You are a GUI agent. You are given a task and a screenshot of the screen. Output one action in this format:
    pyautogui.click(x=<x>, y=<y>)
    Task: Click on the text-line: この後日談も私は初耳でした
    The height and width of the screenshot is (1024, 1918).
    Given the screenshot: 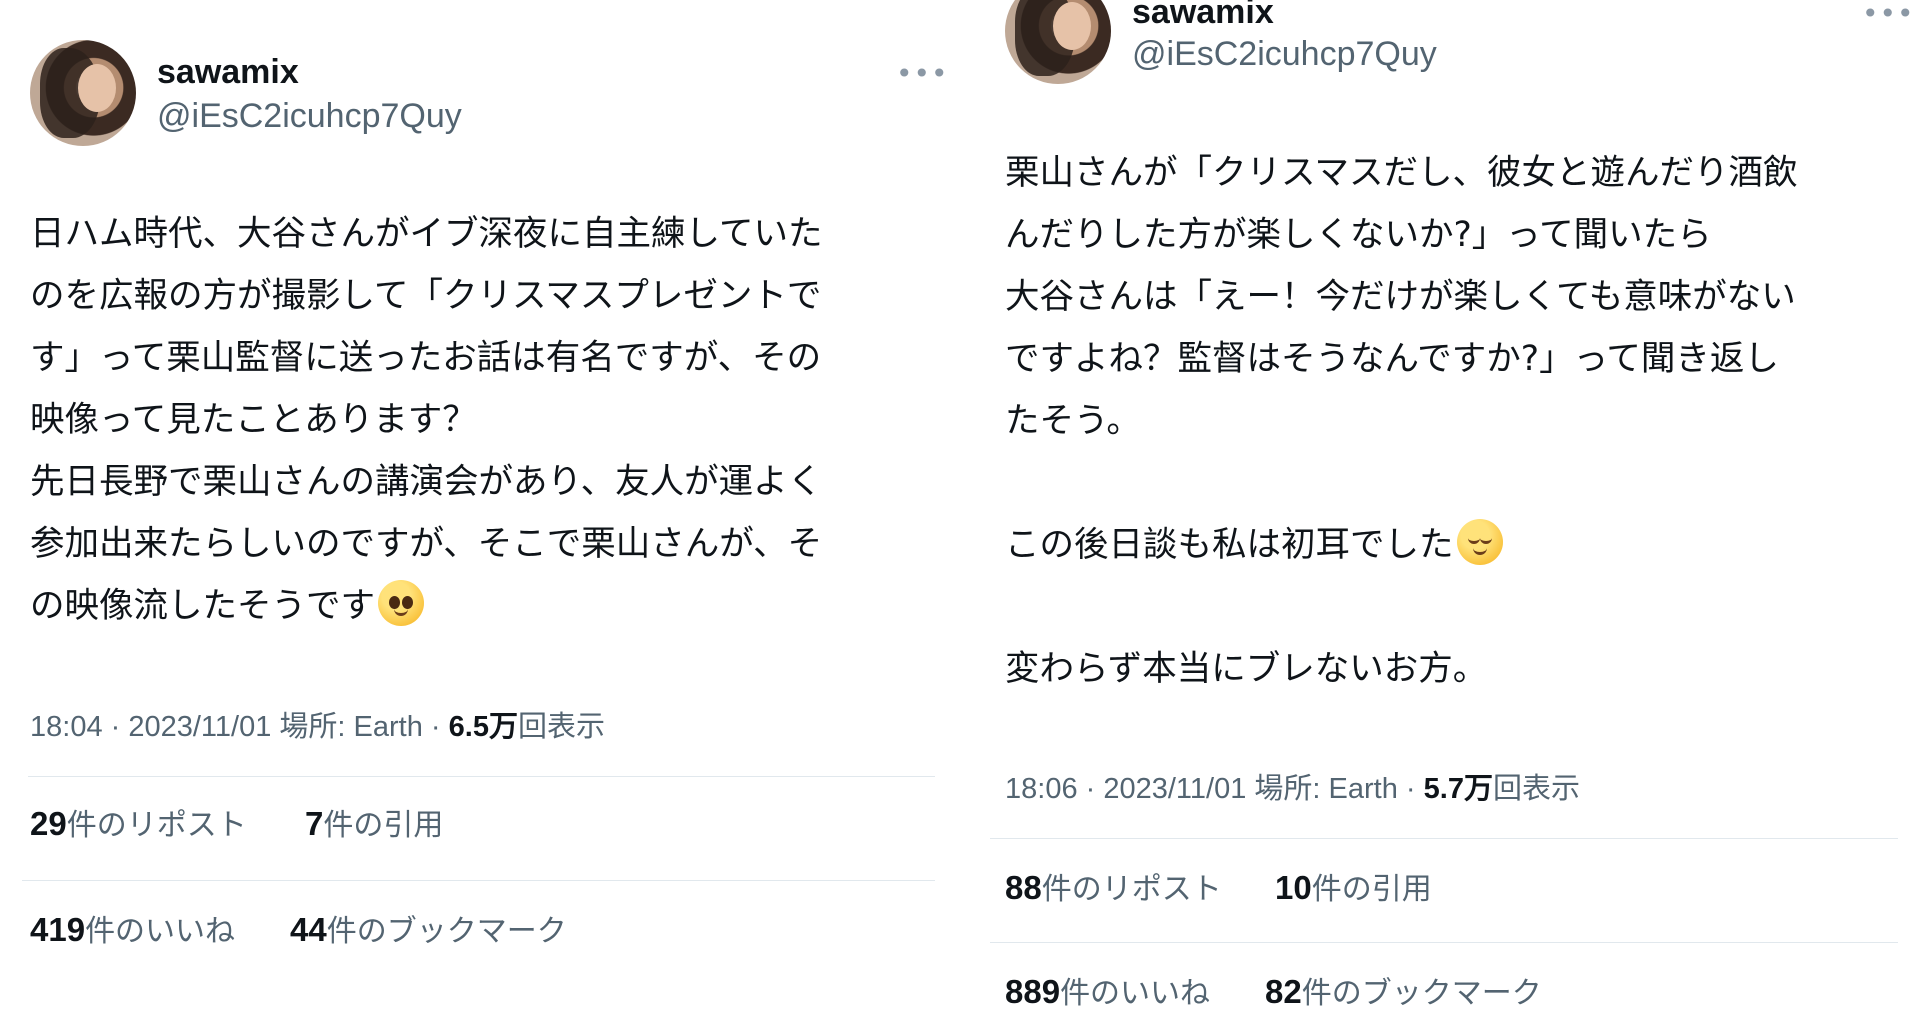 What is the action you would take?
    pyautogui.click(x=1229, y=545)
    